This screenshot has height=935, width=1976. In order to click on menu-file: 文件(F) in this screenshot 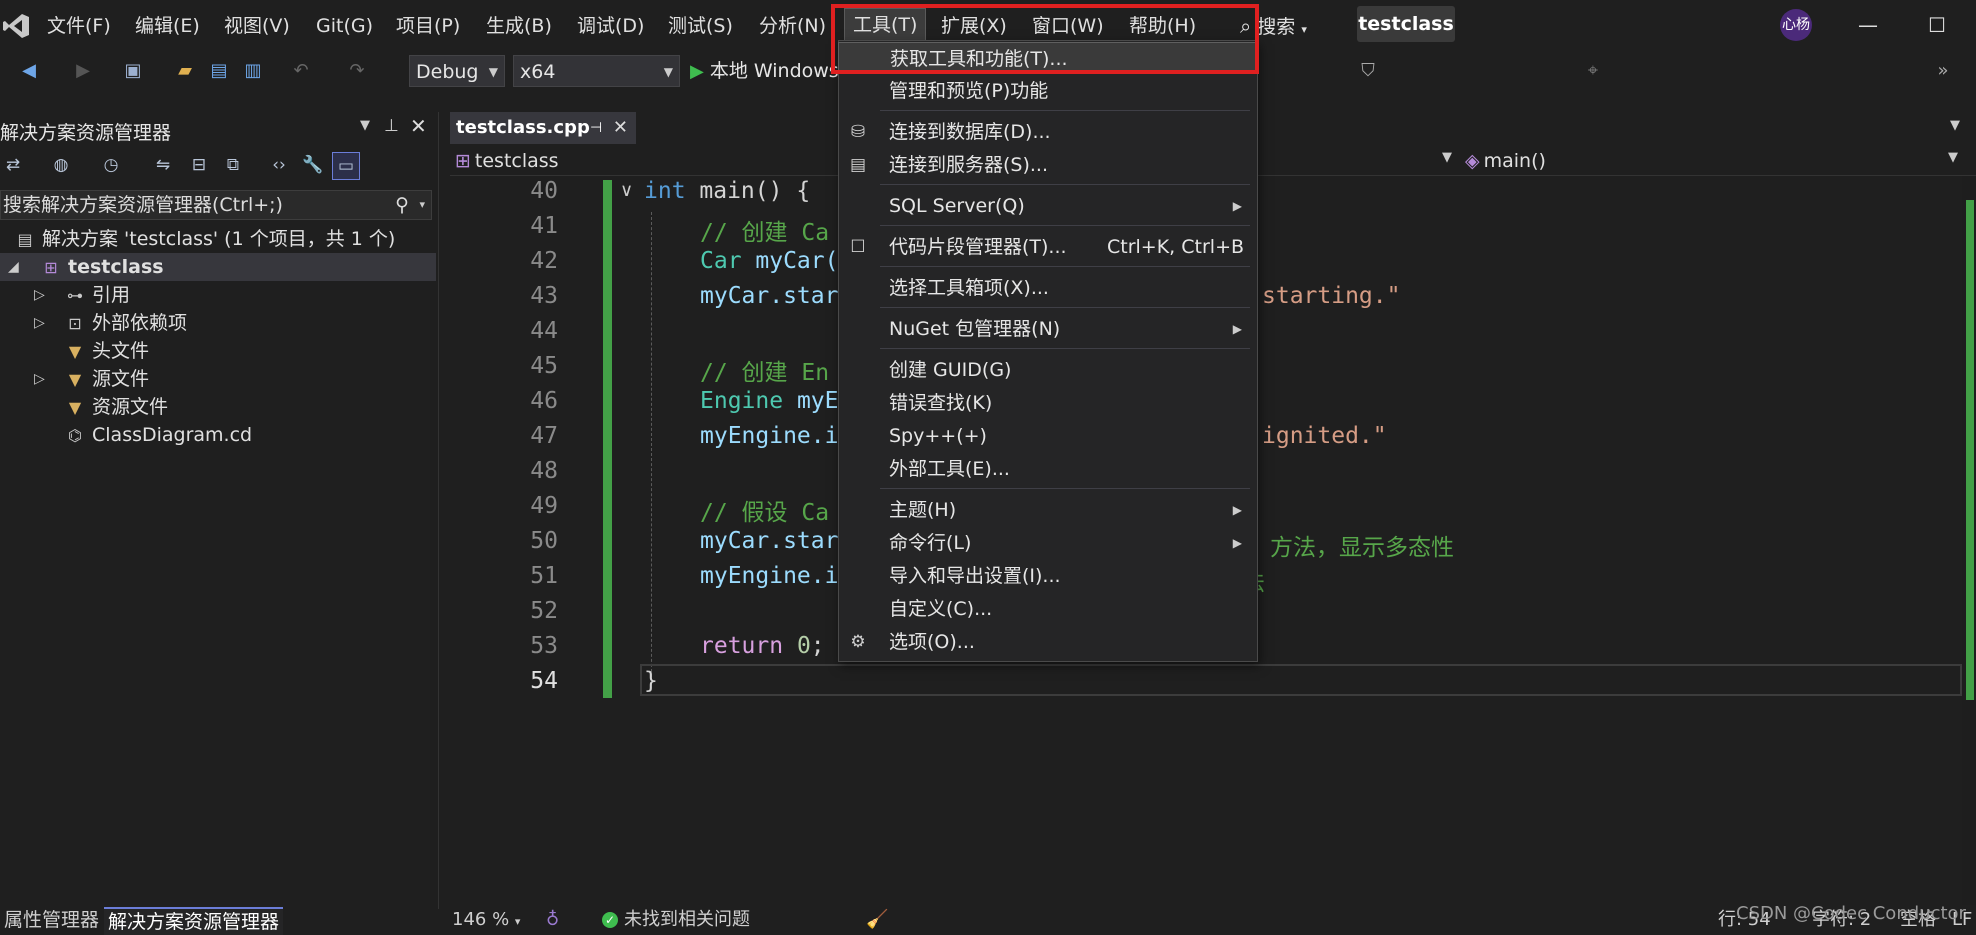, I will do `click(79, 26)`.